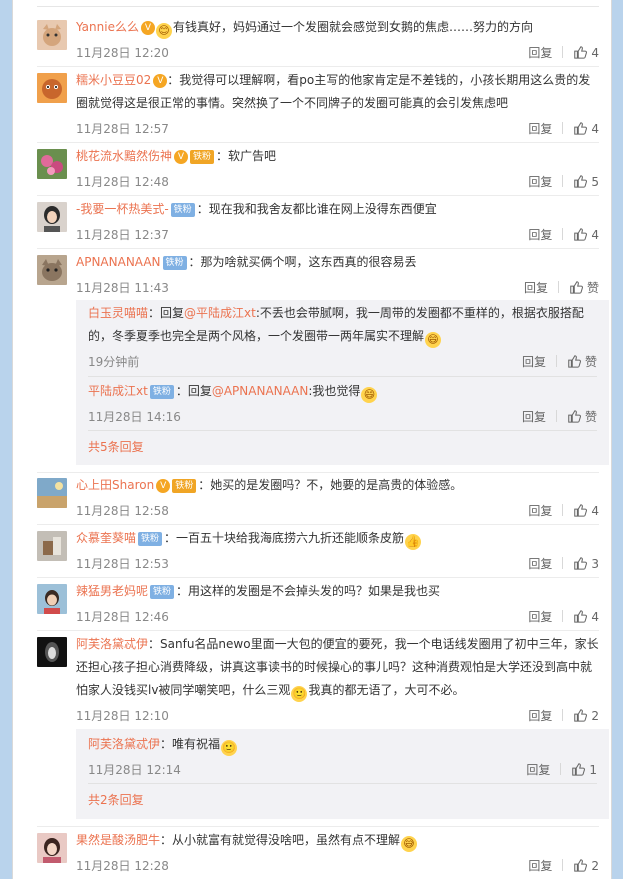 Image resolution: width=623 pixels, height=879 pixels. Describe the element at coordinates (409, 844) in the screenshot. I see `emoji-icon: 😅` at that location.